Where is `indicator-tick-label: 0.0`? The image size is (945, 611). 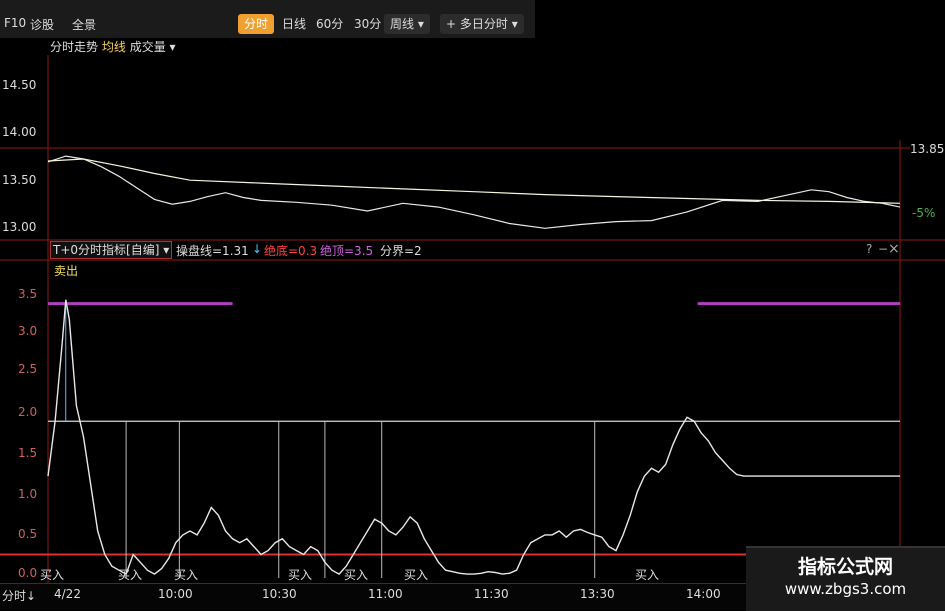 indicator-tick-label: 0.0 is located at coordinates (28, 573).